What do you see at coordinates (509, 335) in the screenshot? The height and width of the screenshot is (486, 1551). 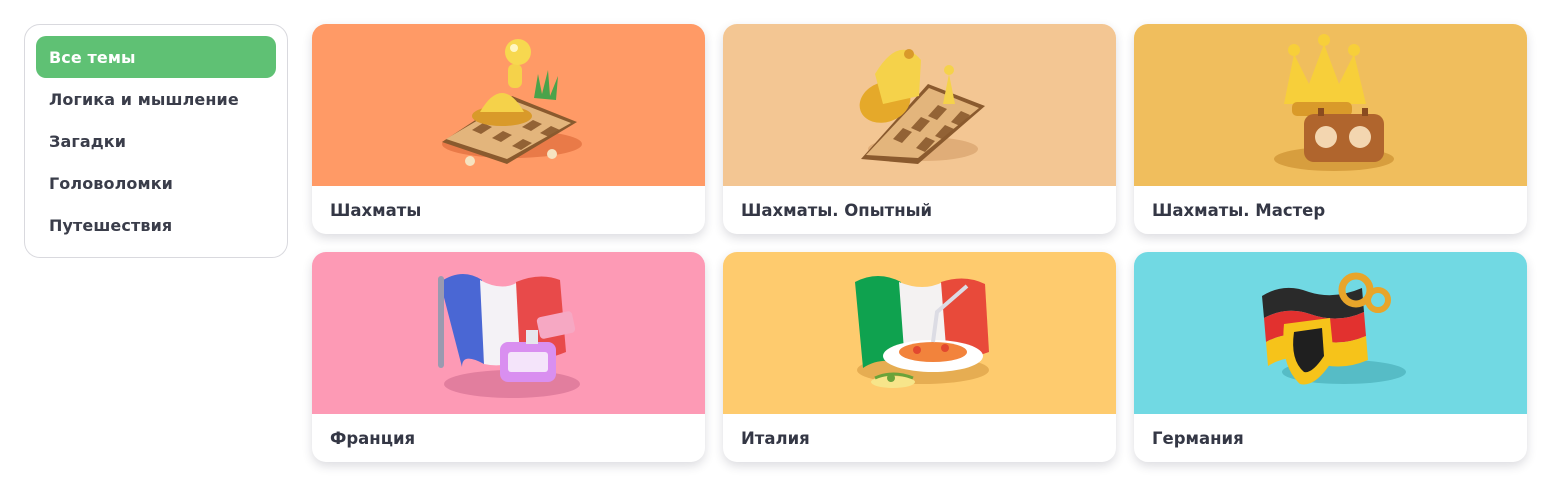 I see `france-flag-perfume-icon` at bounding box center [509, 335].